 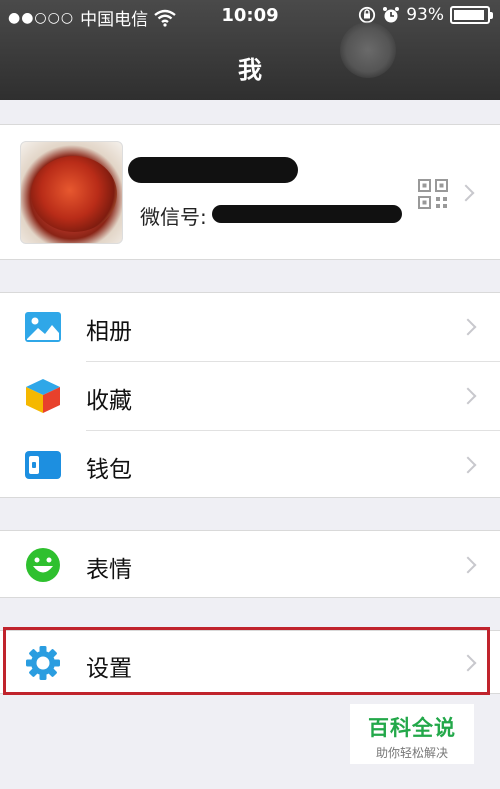 What do you see at coordinates (391, 15) in the screenshot?
I see `alarm-clock-icon` at bounding box center [391, 15].